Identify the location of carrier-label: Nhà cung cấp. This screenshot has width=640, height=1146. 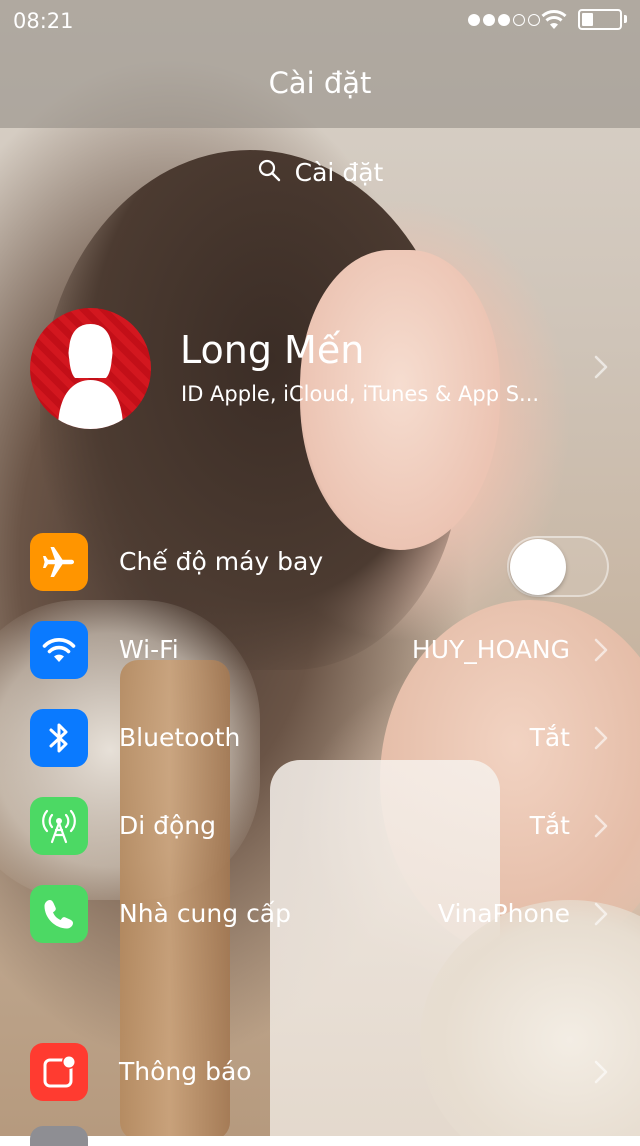
(205, 913).